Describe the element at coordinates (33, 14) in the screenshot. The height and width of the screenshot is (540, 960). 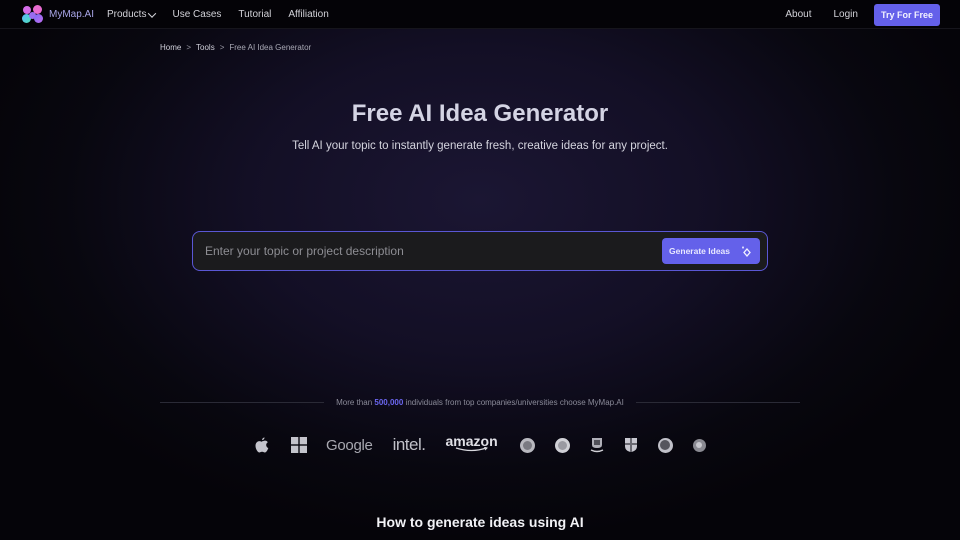
I see `mymap-logo-icon` at that location.